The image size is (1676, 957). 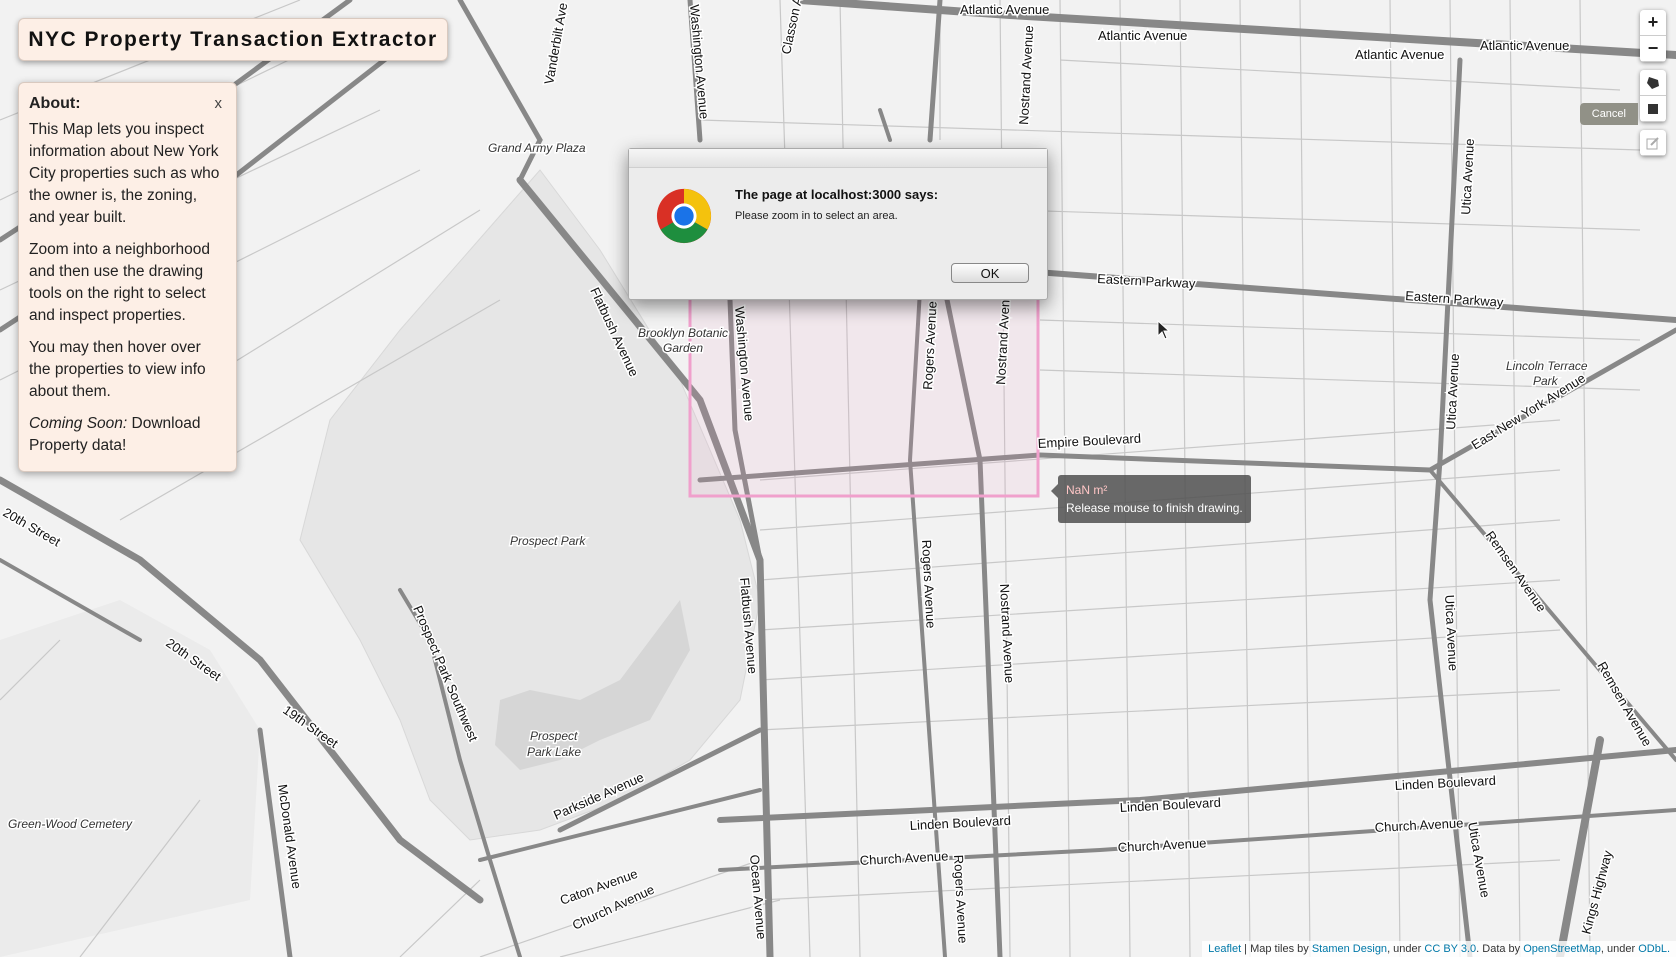 I want to click on label-atlantic-2: Atlantic Avenue, so click(x=1142, y=35).